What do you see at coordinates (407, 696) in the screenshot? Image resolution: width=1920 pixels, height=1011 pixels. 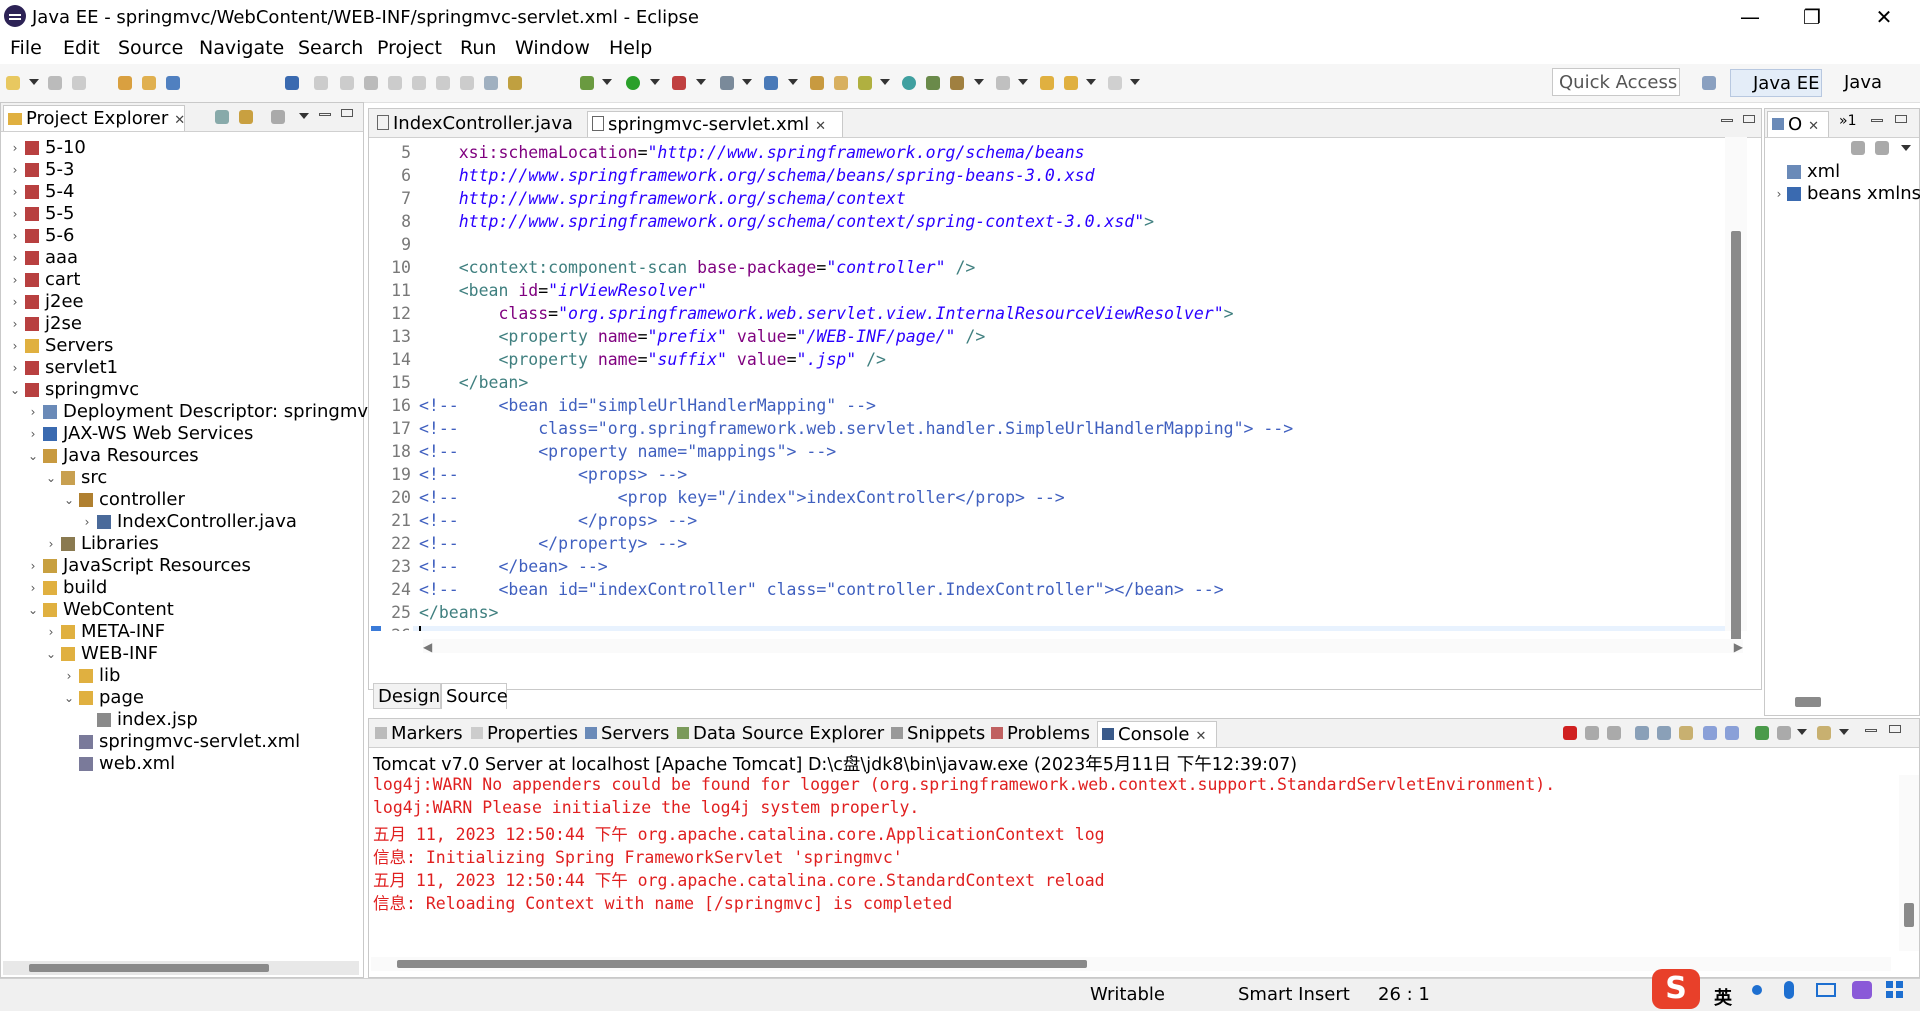 I see `tab-design: Design` at bounding box center [407, 696].